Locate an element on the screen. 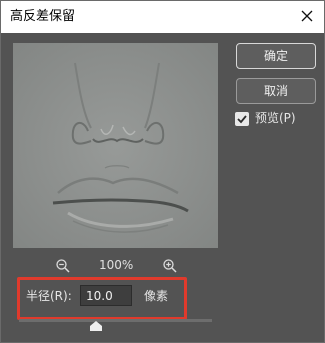  zoom-out-icon is located at coordinates (63, 266).